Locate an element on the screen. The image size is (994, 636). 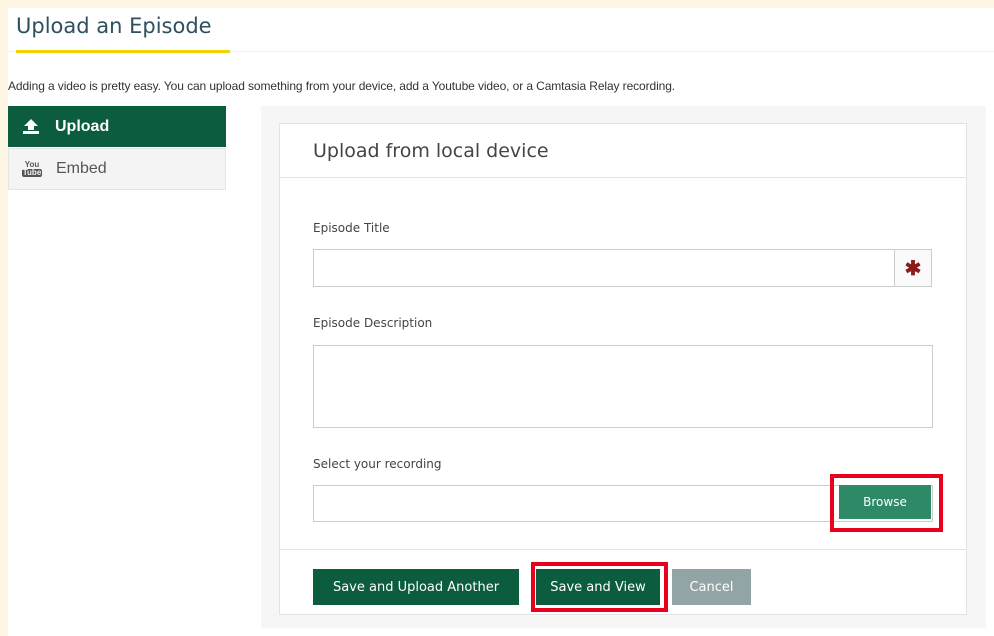
page-title: Upload an Episode is located at coordinates (114, 26).